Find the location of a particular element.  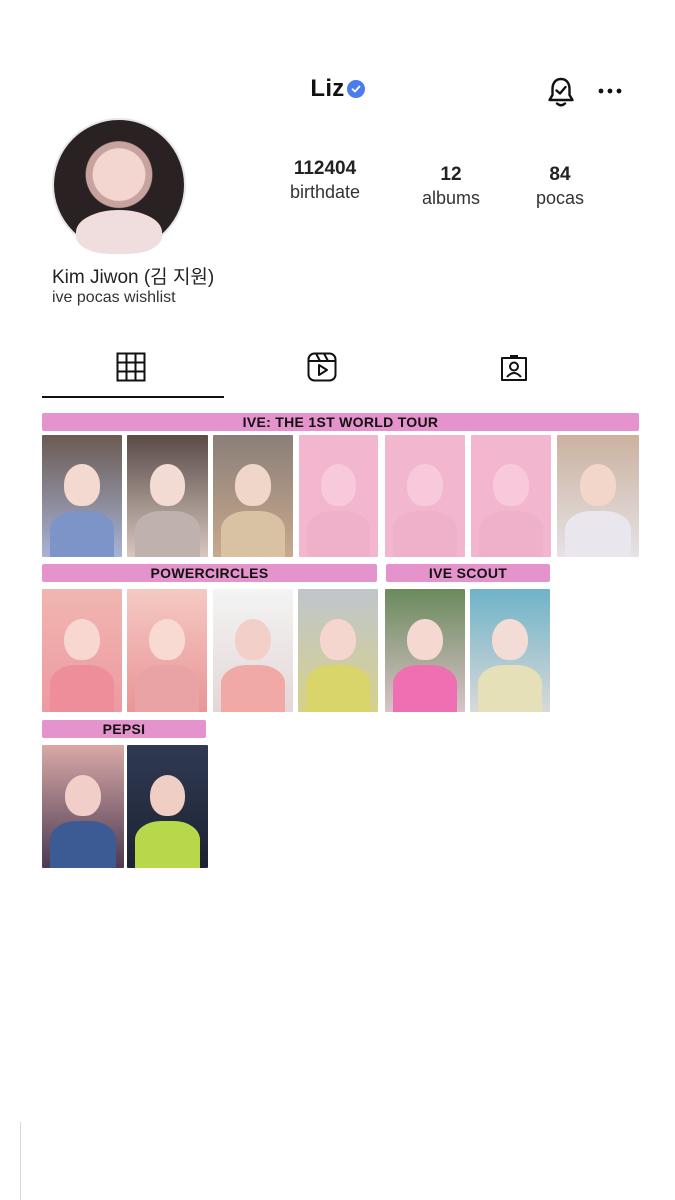

stat-label: albums is located at coordinates (451, 198).